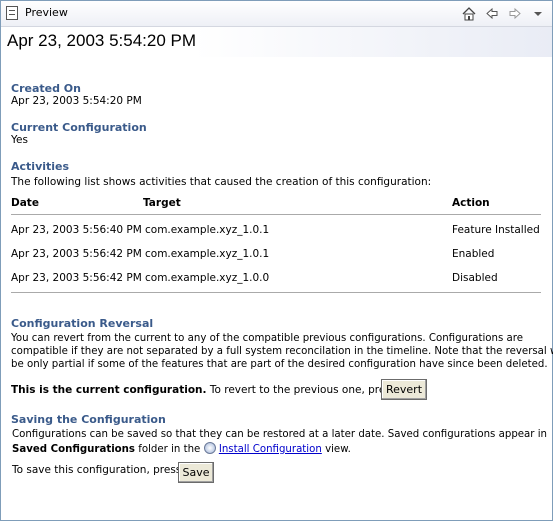 The width and height of the screenshot is (553, 521). Describe the element at coordinates (102, 40) in the screenshot. I see `page-title: Apr 23, 2003 5:54:20 PM` at that location.